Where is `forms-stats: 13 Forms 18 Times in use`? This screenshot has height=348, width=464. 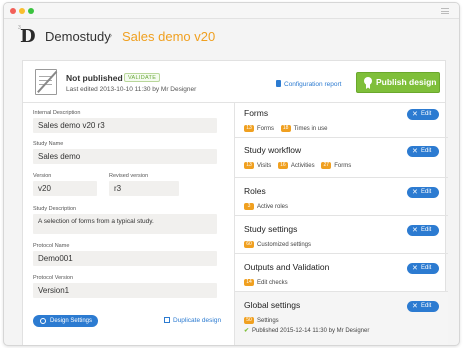
forms-stats: 13 Forms 18 Times in use is located at coordinates (288, 129).